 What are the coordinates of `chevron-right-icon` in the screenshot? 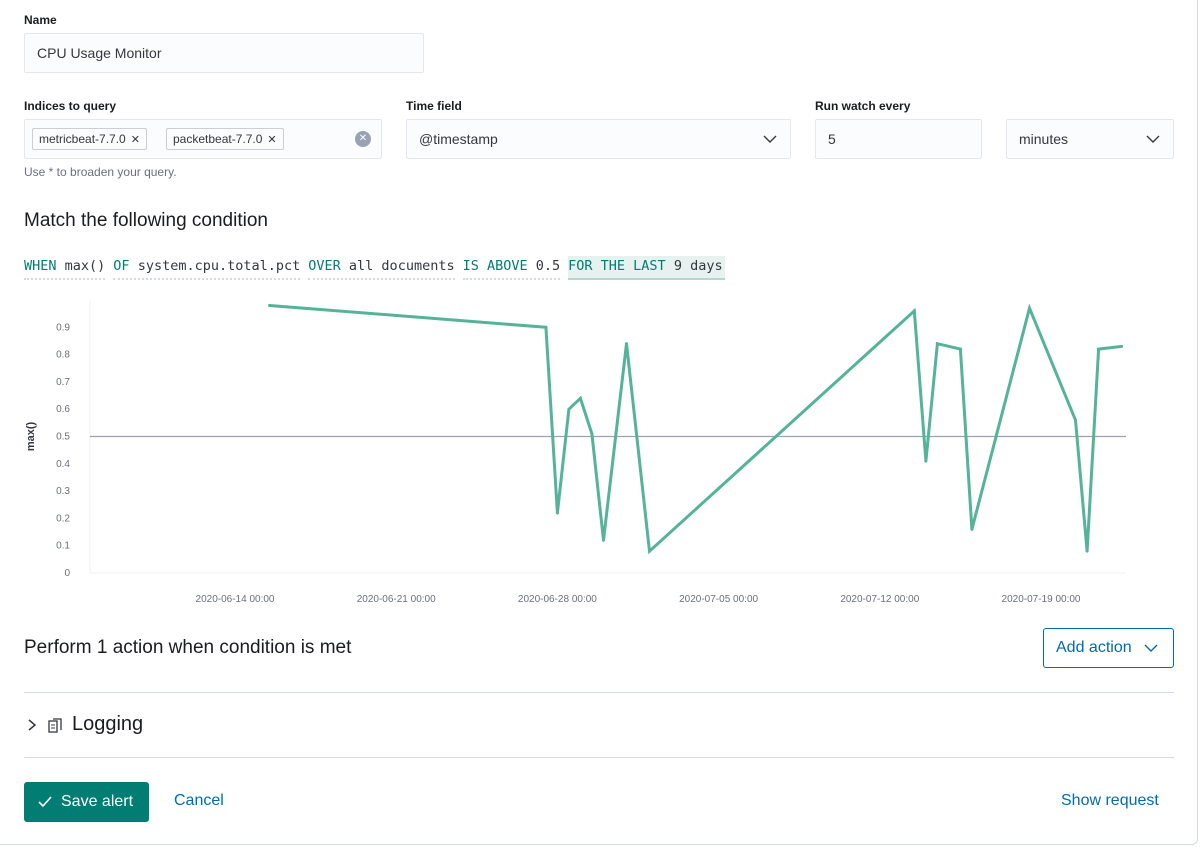 It's located at (32, 725).